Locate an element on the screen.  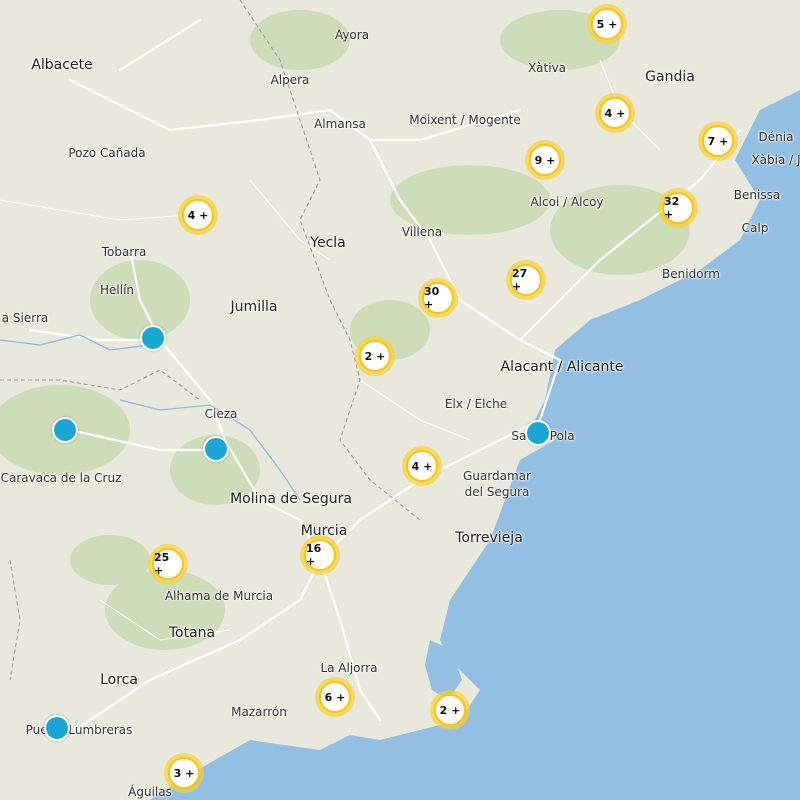
cluster-marker: 9 + is located at coordinates (545, 160).